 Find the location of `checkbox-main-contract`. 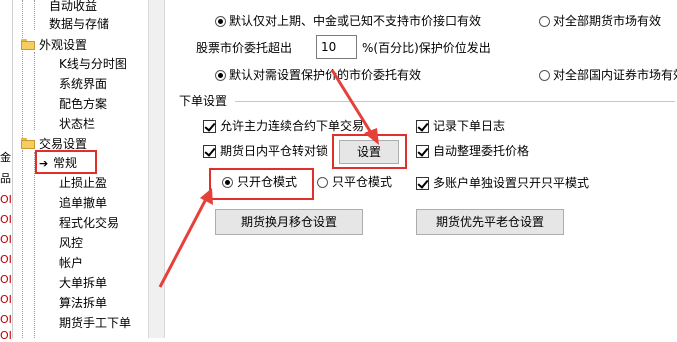

checkbox-main-contract is located at coordinates (209, 126).